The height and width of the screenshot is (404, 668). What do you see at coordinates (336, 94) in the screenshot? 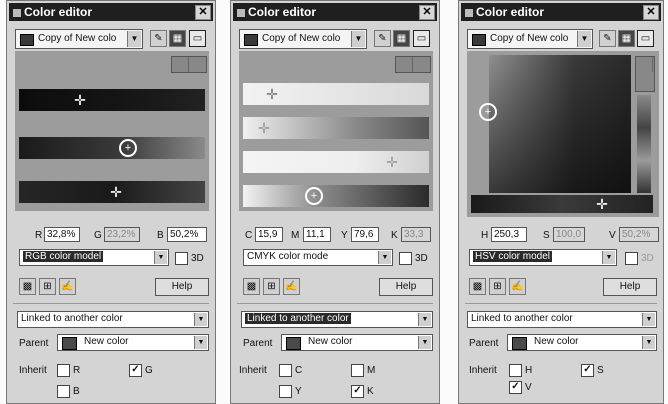
I see `cyan-slider: ✛` at bounding box center [336, 94].